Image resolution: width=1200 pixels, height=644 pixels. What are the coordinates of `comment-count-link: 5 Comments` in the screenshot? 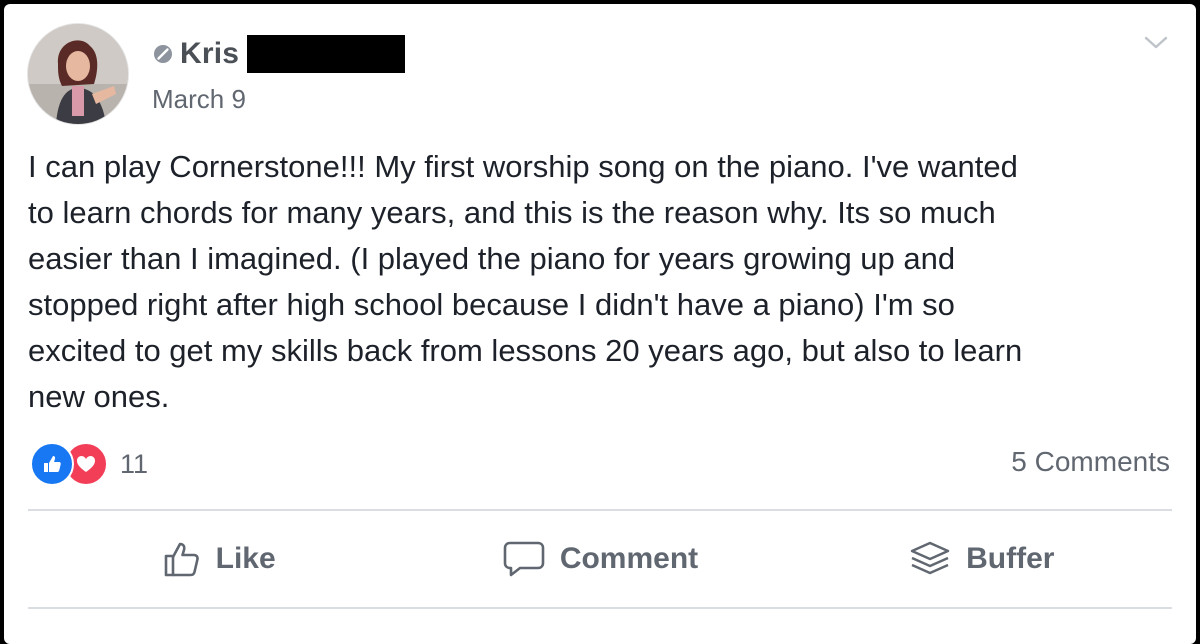 It's located at (1090, 462).